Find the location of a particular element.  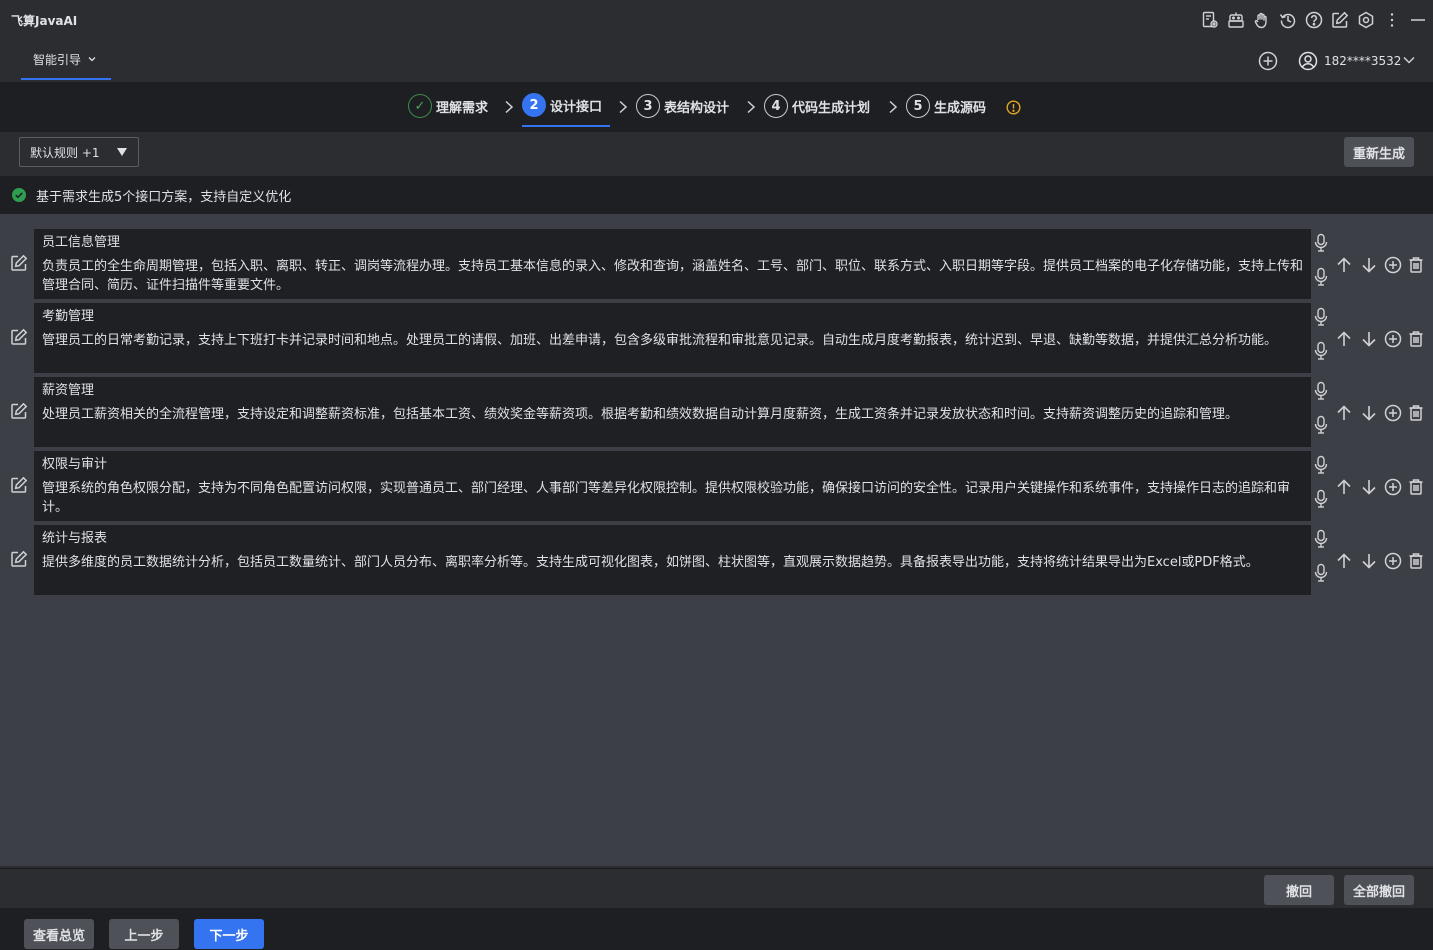

notice-bar: 基于需求生成5个接口方案，支持自定义优化 is located at coordinates (716, 195).